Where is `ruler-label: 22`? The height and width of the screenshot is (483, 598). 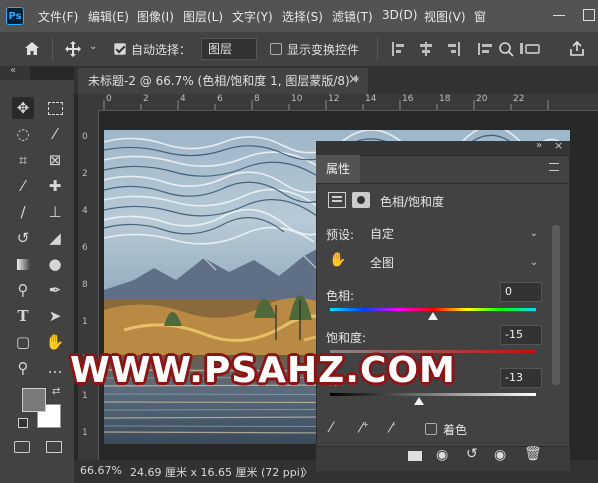
ruler-label: 22 is located at coordinates (519, 99).